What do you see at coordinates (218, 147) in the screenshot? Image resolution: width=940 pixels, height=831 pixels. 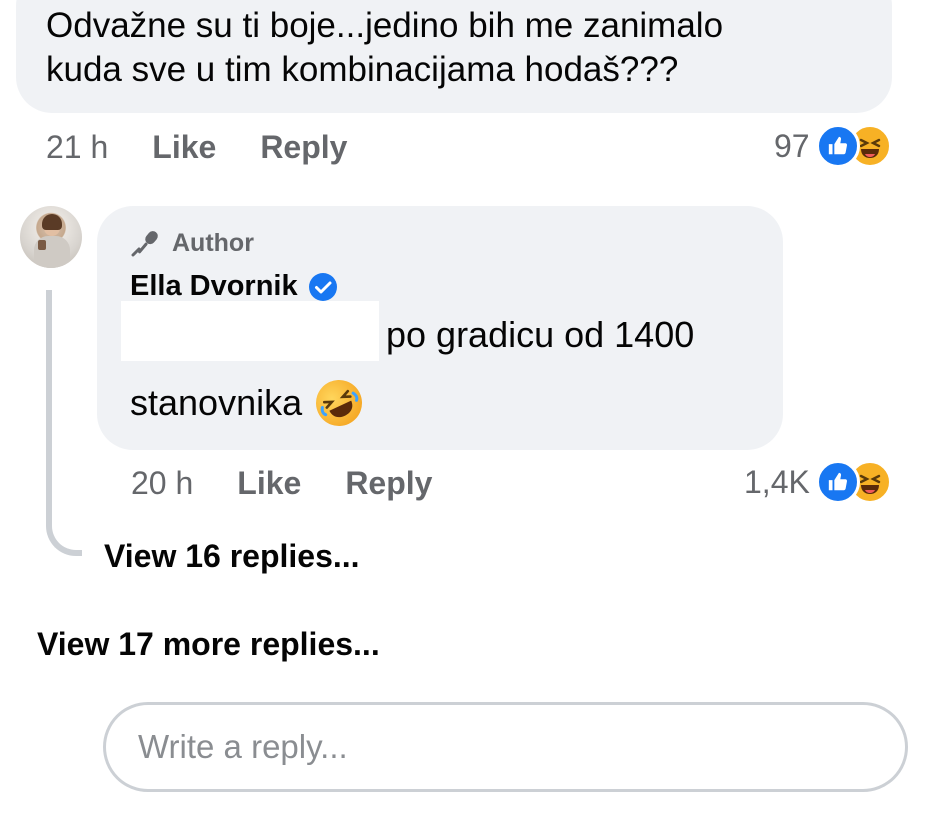 I see `top-comment-actions: 21 h Like Reply` at bounding box center [218, 147].